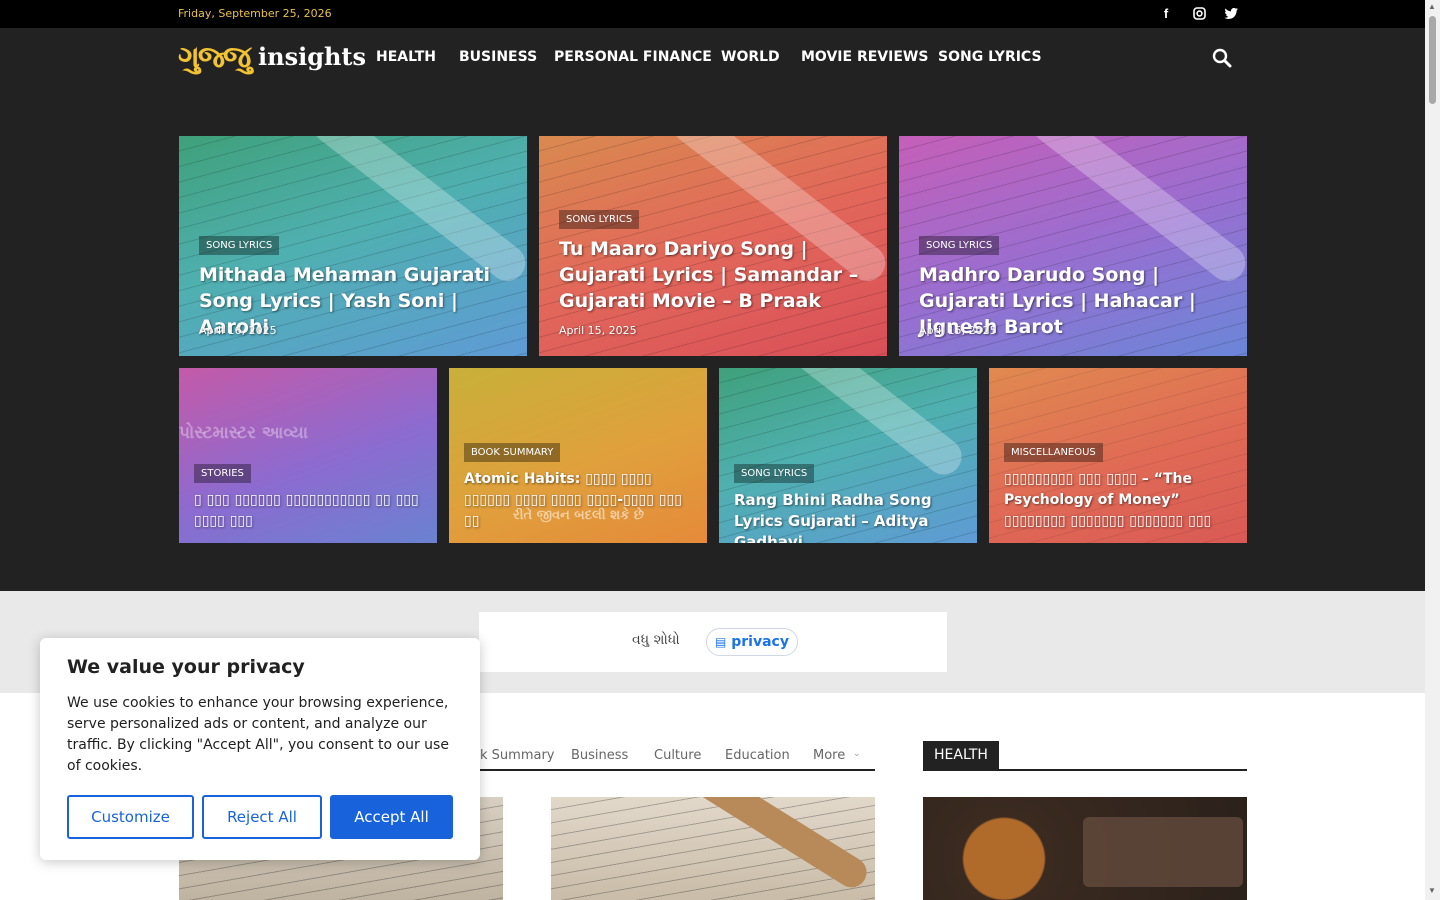 This screenshot has height=900, width=1440. Describe the element at coordinates (498, 57) in the screenshot. I see `nav-business: BUSINESS` at that location.